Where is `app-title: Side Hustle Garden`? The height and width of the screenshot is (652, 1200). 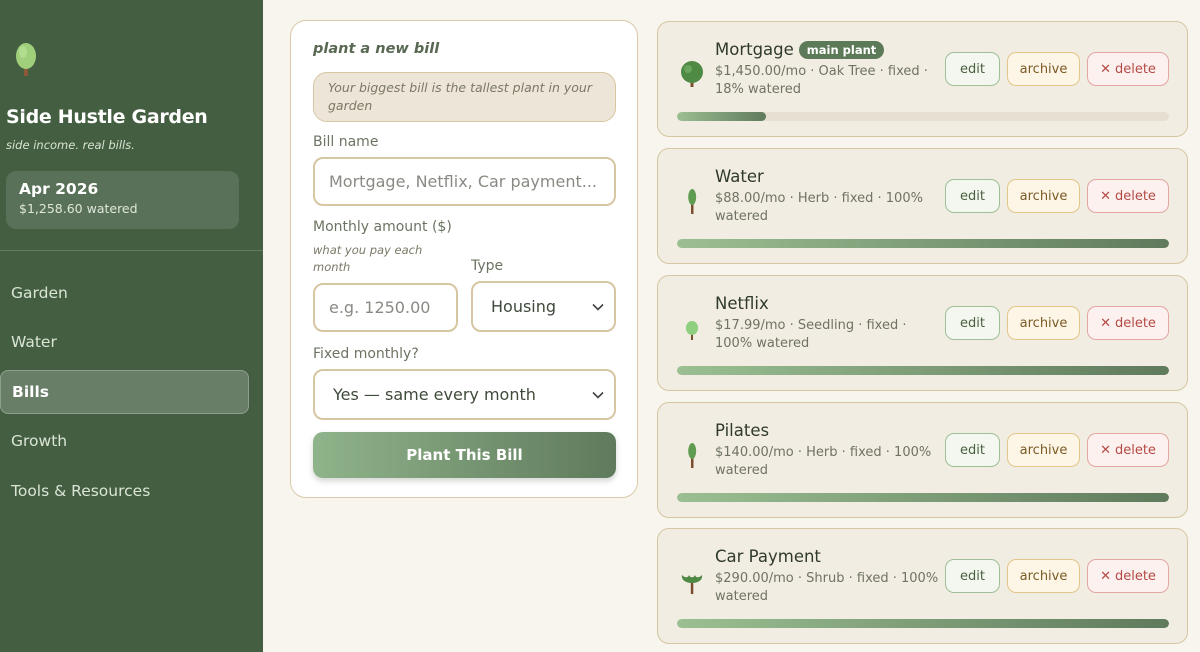
app-title: Side Hustle Garden is located at coordinates (107, 117).